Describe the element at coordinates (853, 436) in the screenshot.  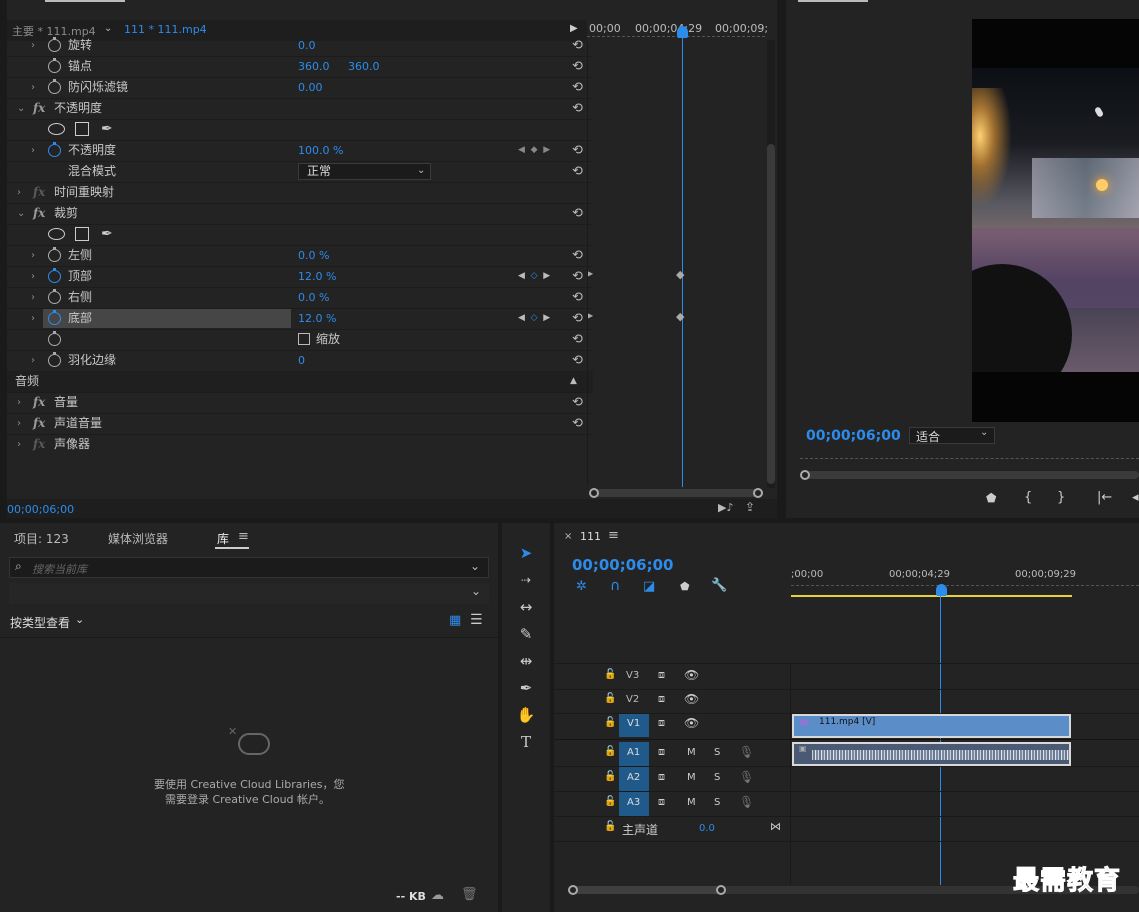
I see `program-timecode: 00;00;06;00` at that location.